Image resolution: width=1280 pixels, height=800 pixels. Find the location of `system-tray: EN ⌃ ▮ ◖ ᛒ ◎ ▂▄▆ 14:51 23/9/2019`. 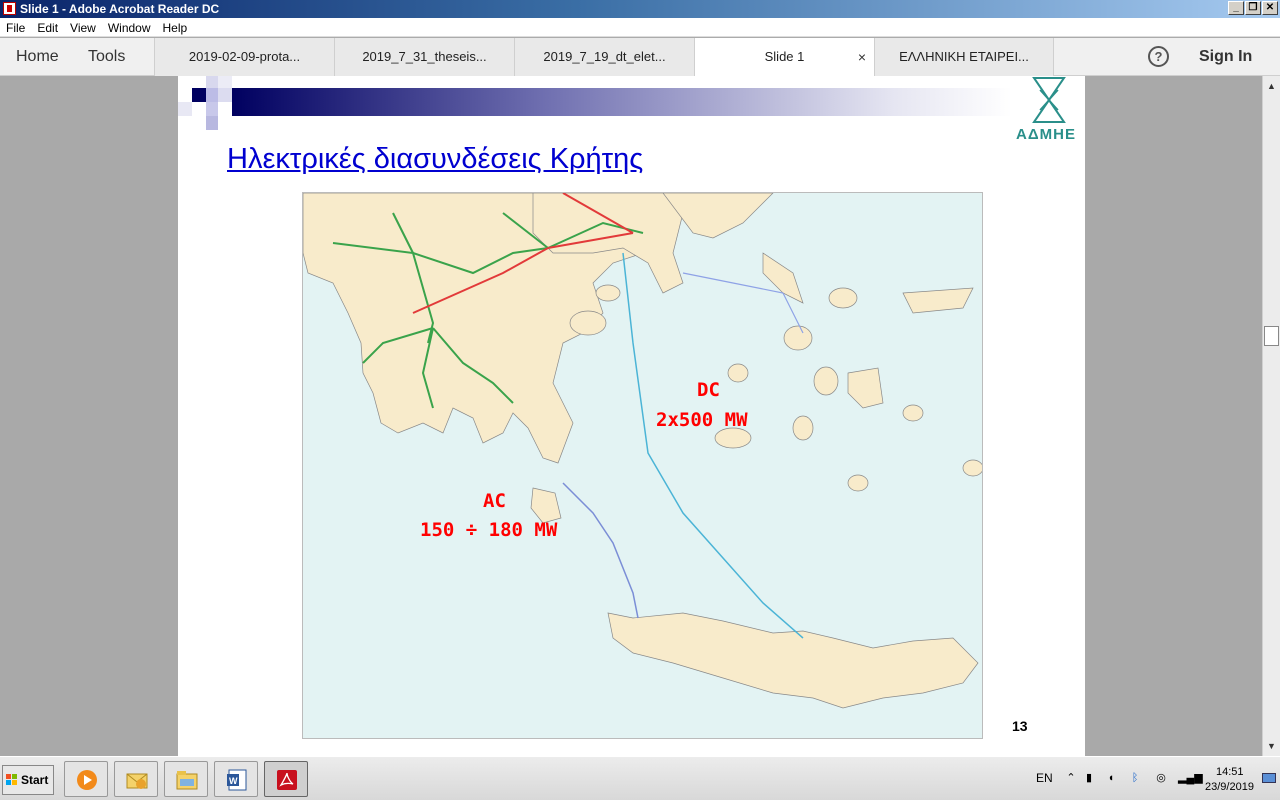

system-tray: EN ⌃ ▮ ◖ ᛒ ◎ ▂▄▆ 14:51 23/9/2019 is located at coordinates (1158, 778).